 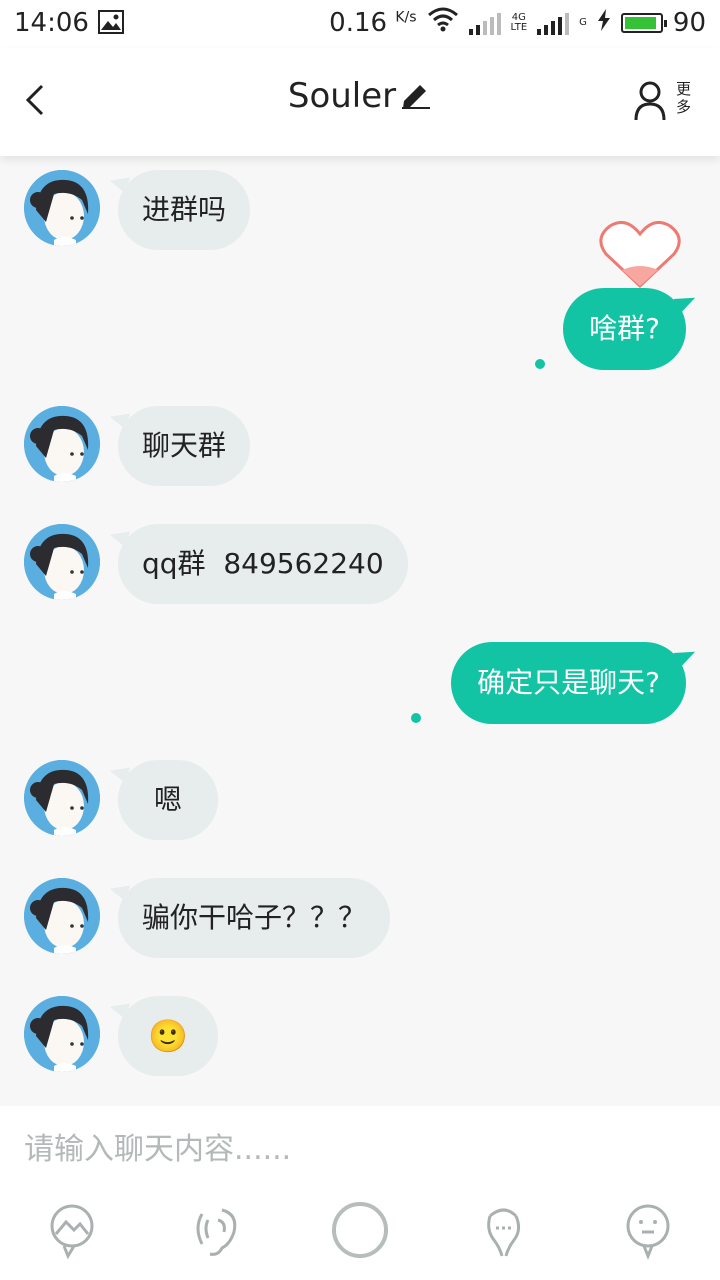 I want to click on message-input, so click(x=360, y=1149).